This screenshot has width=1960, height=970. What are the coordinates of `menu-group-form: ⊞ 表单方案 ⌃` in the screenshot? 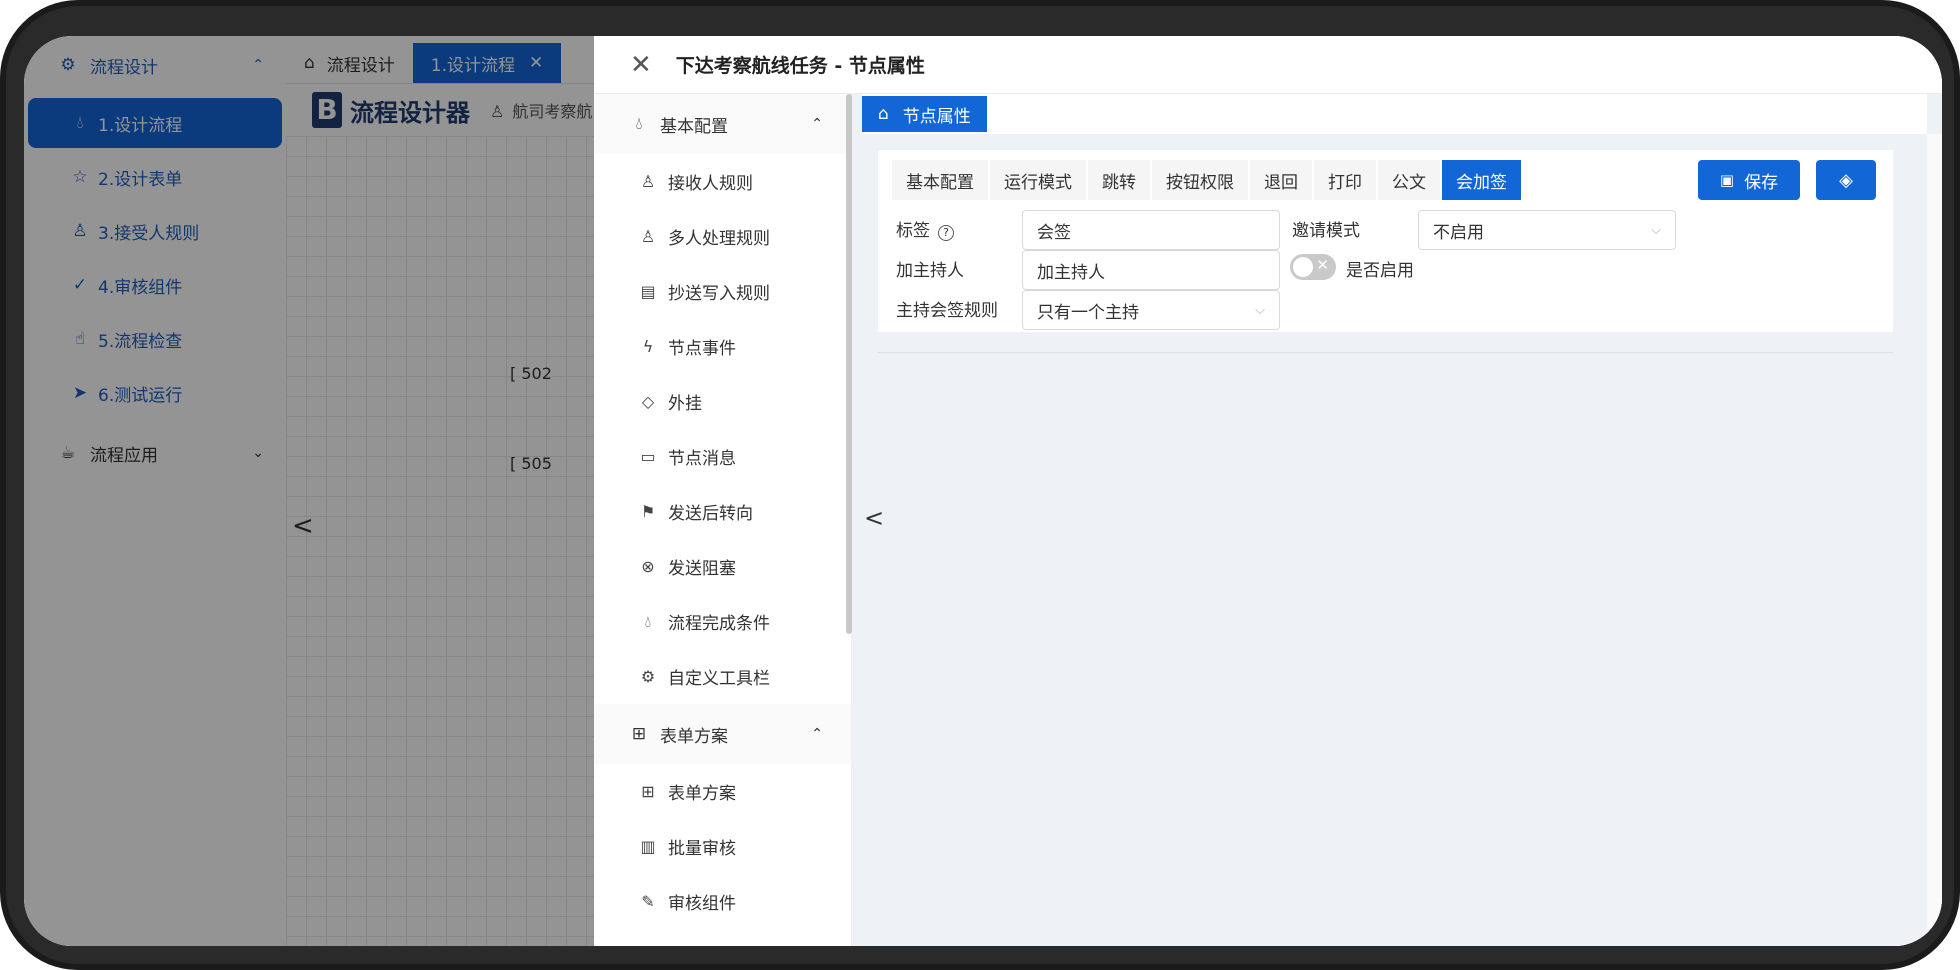 It's located at (722, 734).